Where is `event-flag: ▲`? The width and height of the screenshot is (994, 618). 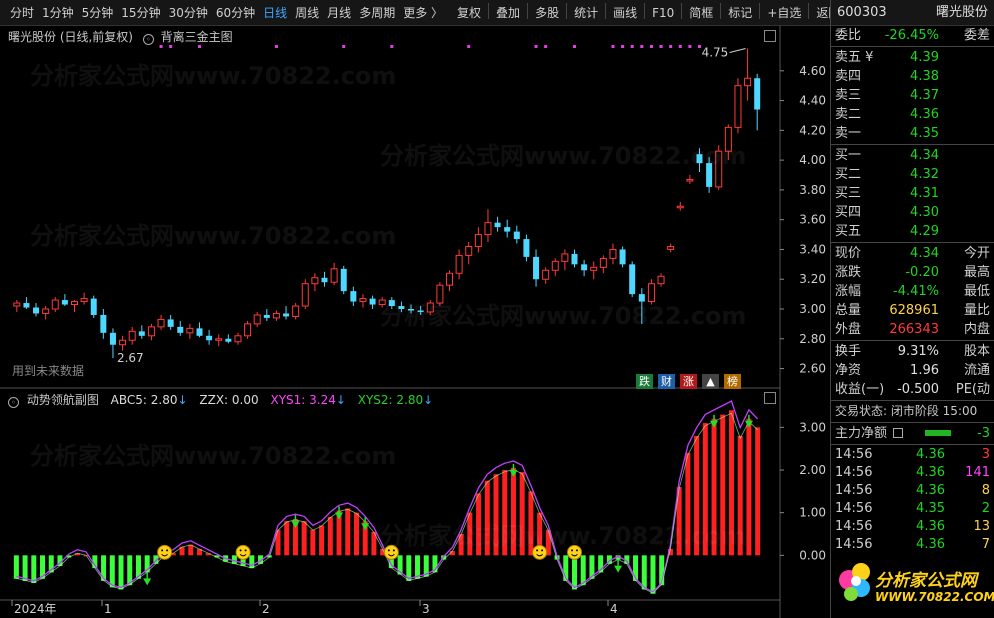
event-flag: ▲ is located at coordinates (710, 381).